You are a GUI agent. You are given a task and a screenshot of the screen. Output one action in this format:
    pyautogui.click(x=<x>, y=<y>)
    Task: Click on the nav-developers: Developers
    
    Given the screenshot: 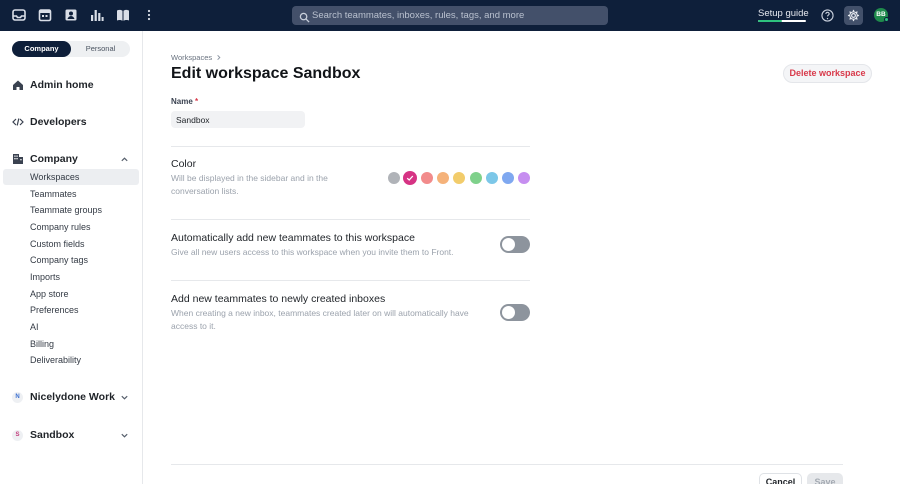 What is the action you would take?
    pyautogui.click(x=49, y=122)
    